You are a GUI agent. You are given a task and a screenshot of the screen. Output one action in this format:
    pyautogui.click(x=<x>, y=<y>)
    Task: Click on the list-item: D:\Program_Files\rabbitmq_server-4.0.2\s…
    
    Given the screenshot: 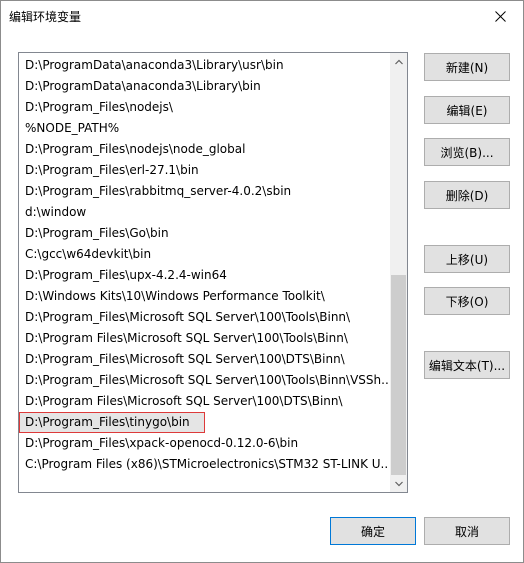 What is the action you would take?
    pyautogui.click(x=204, y=191)
    